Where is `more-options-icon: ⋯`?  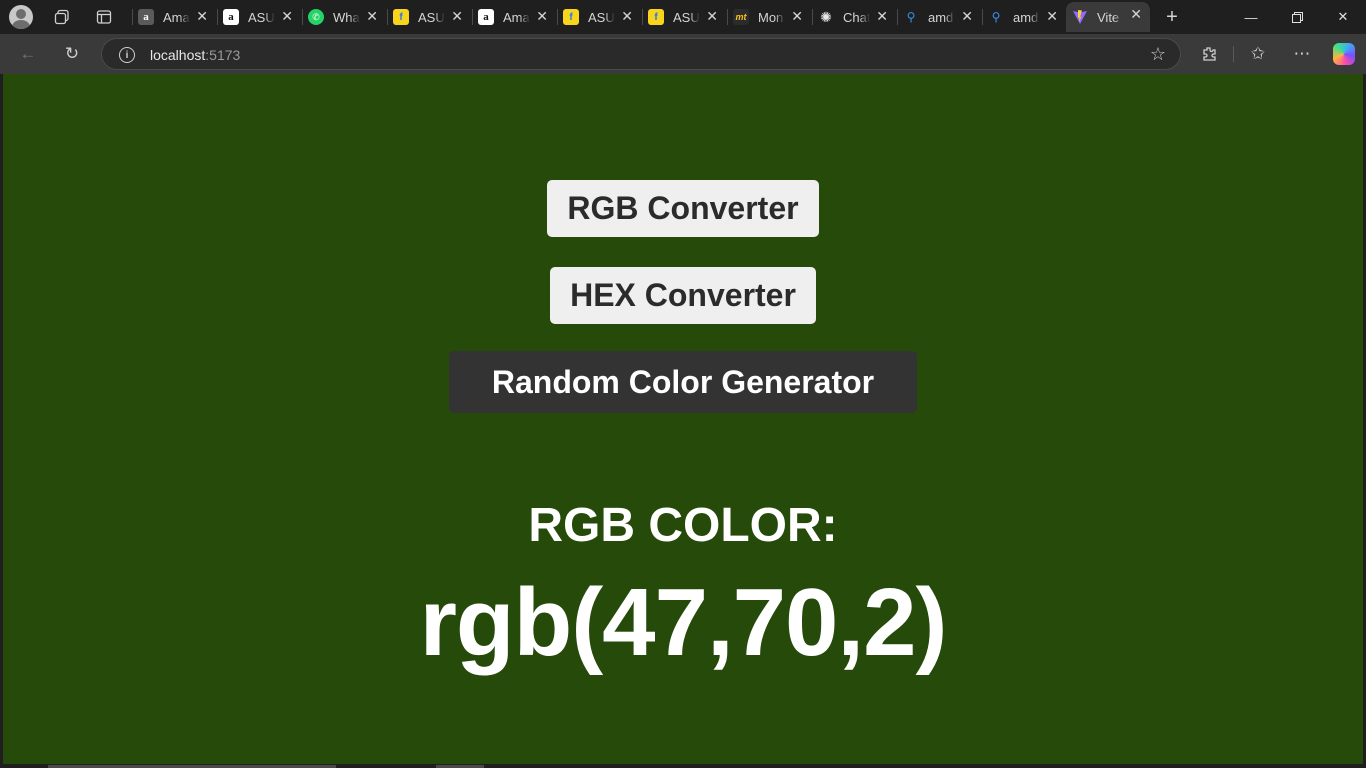 more-options-icon: ⋯ is located at coordinates (1302, 54).